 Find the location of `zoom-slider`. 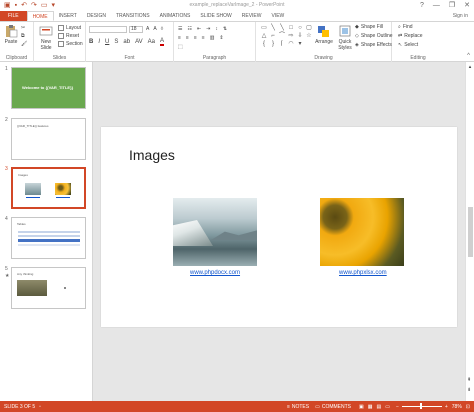

zoom-slider is located at coordinates (421, 406).